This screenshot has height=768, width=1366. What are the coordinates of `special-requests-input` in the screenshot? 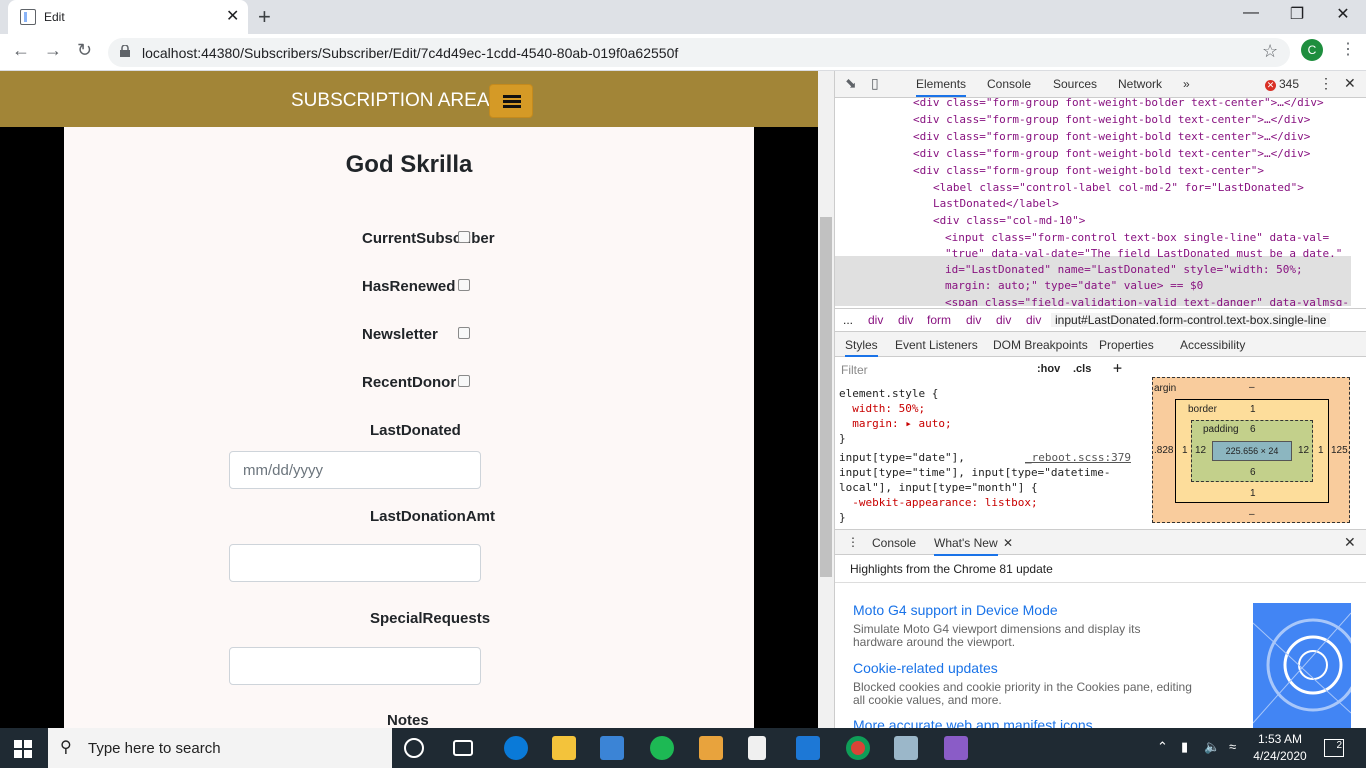 It's located at (355, 666).